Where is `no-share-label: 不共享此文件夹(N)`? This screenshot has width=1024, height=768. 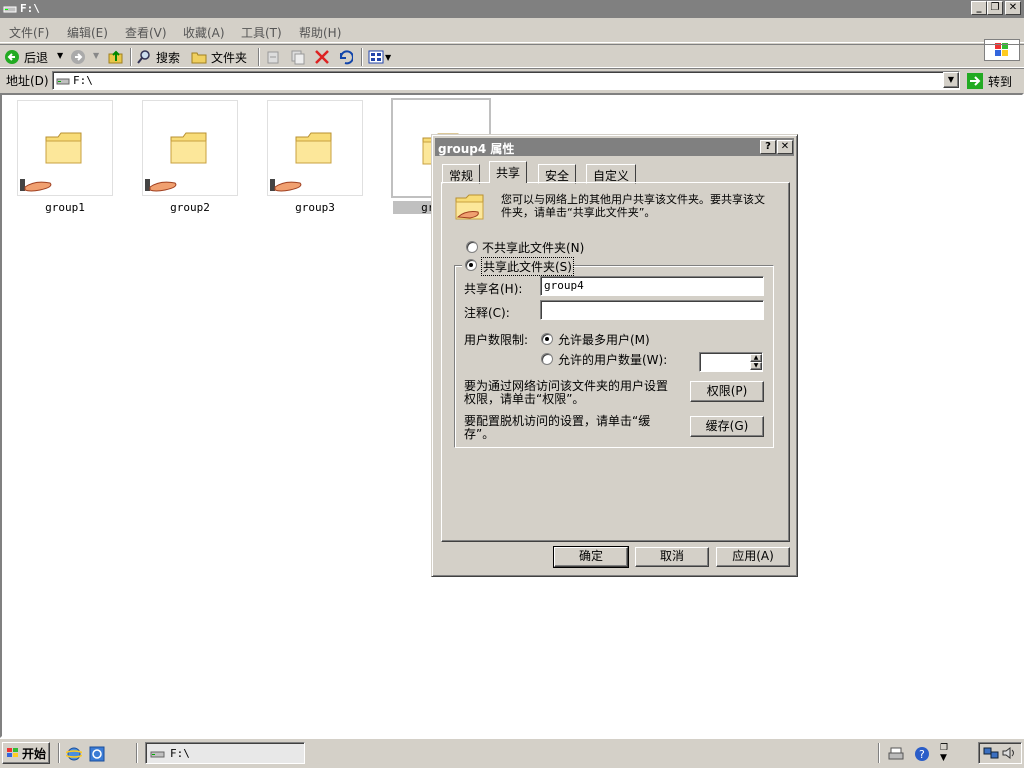
no-share-label: 不共享此文件夹(N) is located at coordinates (533, 248).